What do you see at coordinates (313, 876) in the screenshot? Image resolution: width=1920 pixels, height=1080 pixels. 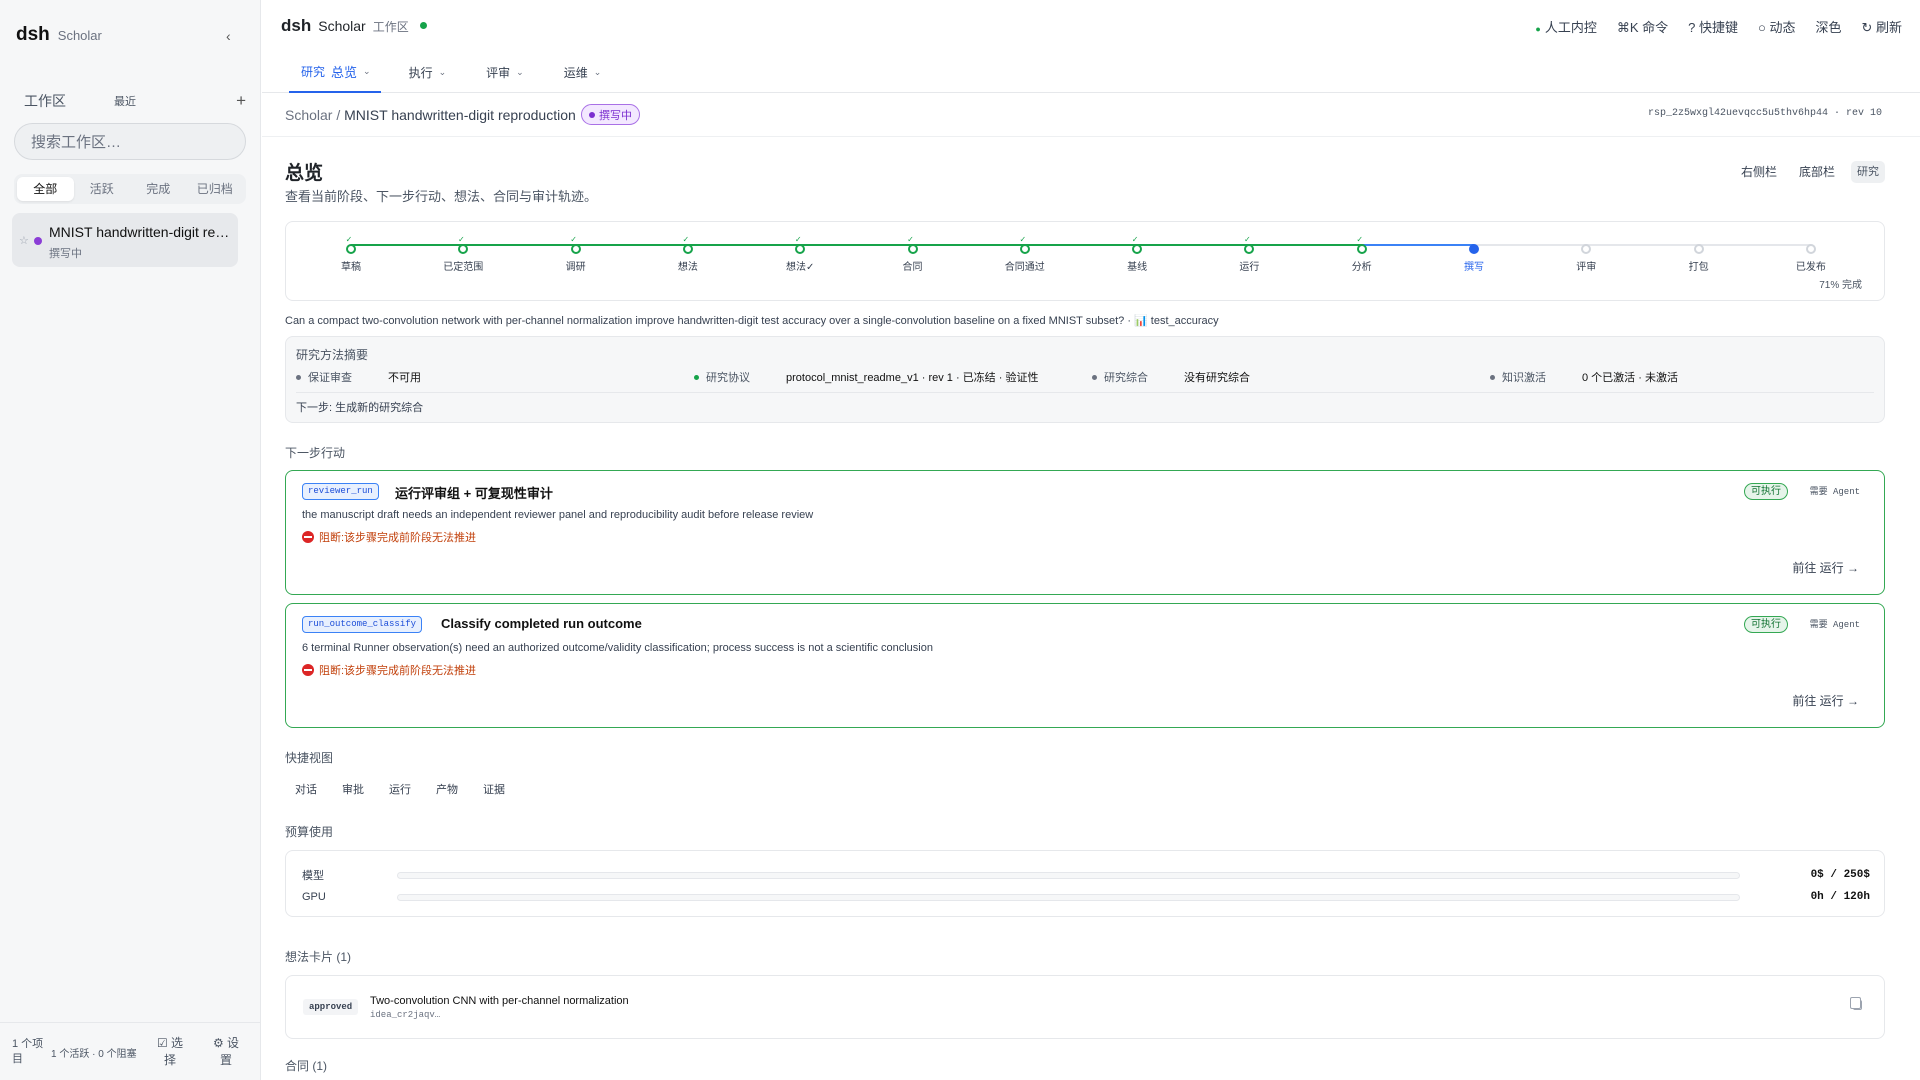 I see `budget-label: 模型` at bounding box center [313, 876].